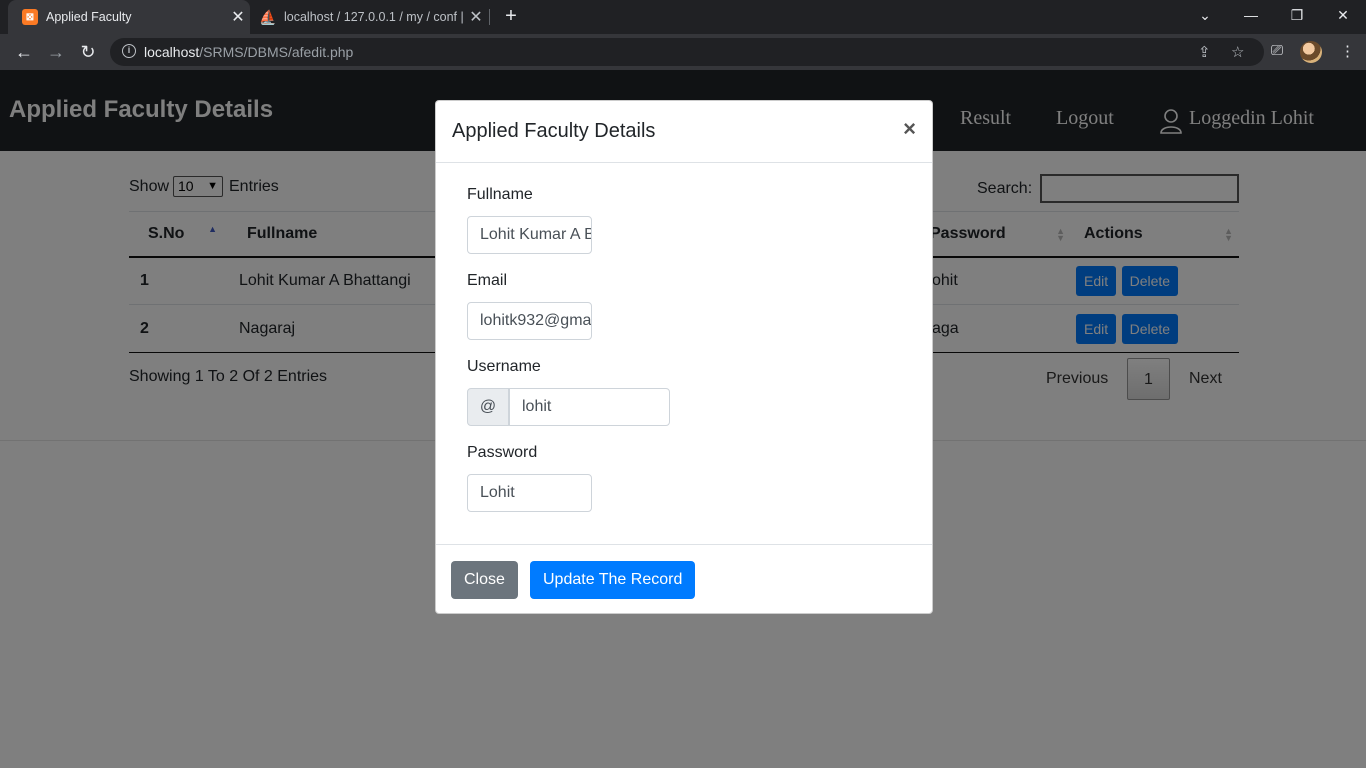  Describe the element at coordinates (489, 17) in the screenshot. I see `tab-divider` at that location.